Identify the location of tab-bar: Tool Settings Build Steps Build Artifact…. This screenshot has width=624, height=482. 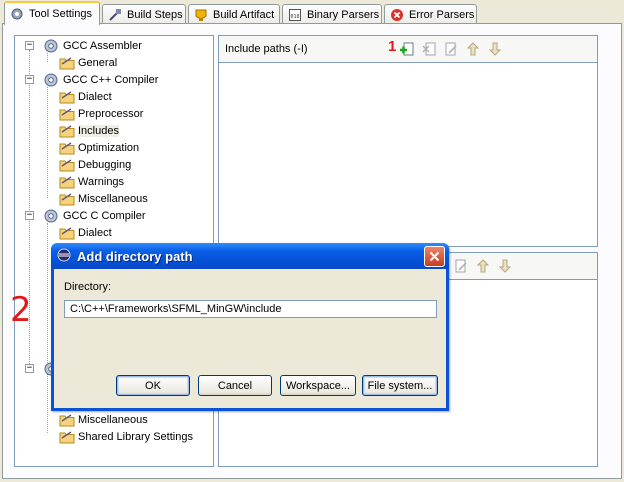
(312, 12).